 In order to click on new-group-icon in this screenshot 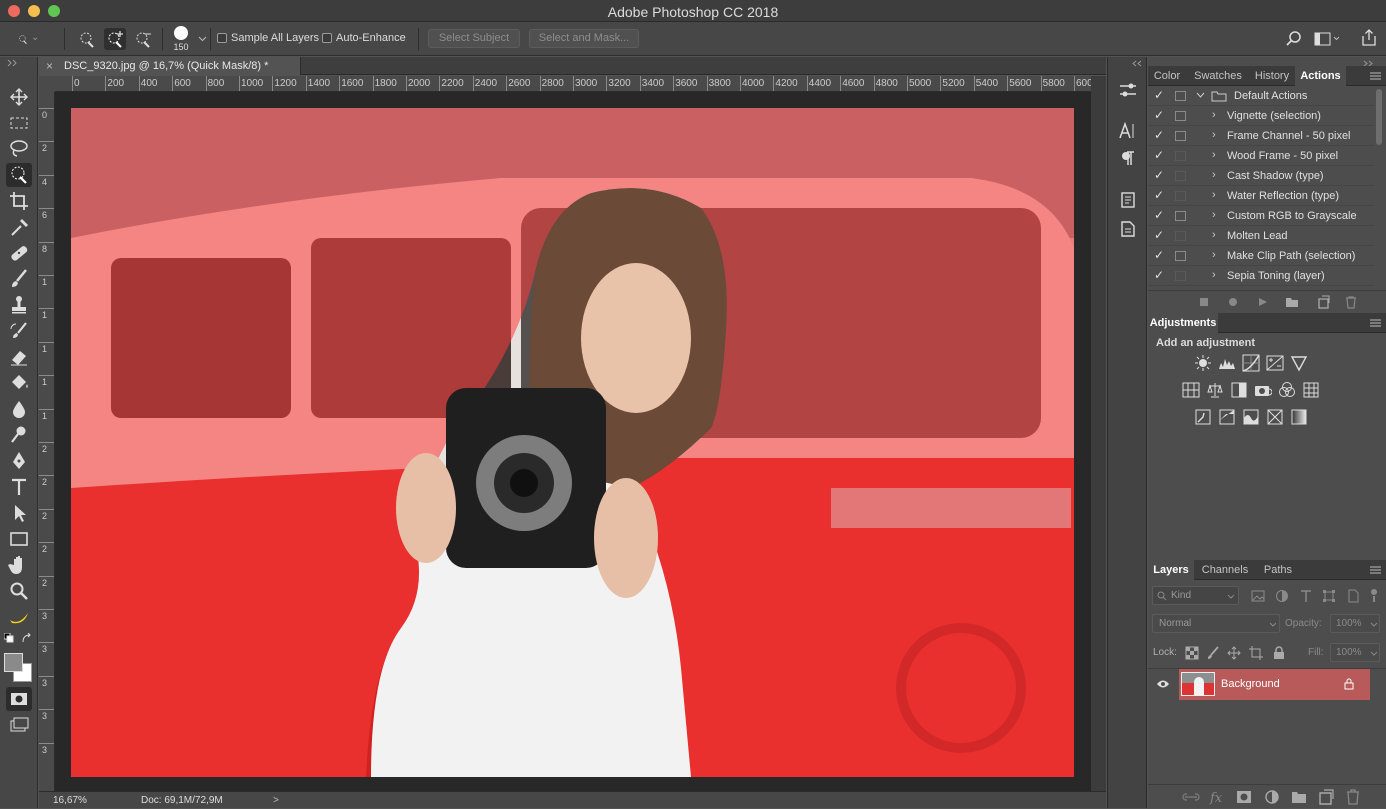, I will do `click(1299, 797)`.